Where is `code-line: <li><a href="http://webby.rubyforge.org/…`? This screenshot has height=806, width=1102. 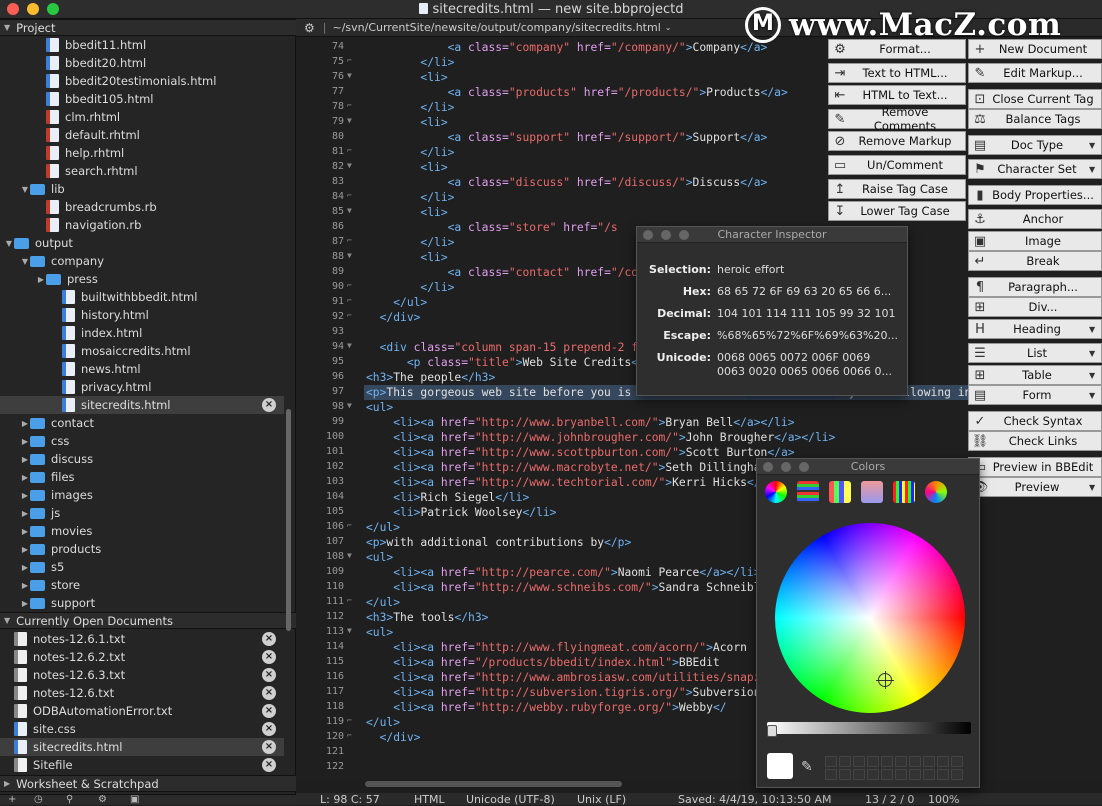
code-line: <li><a href="http://webby.rubyforge.org/… is located at coordinates (546, 707).